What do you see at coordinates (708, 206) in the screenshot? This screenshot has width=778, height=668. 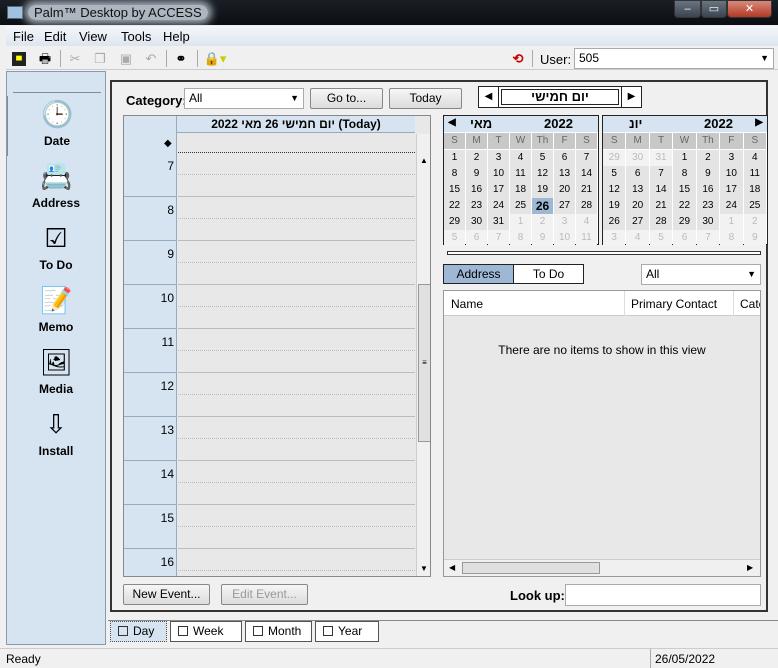 I see `calendar-day: 23` at bounding box center [708, 206].